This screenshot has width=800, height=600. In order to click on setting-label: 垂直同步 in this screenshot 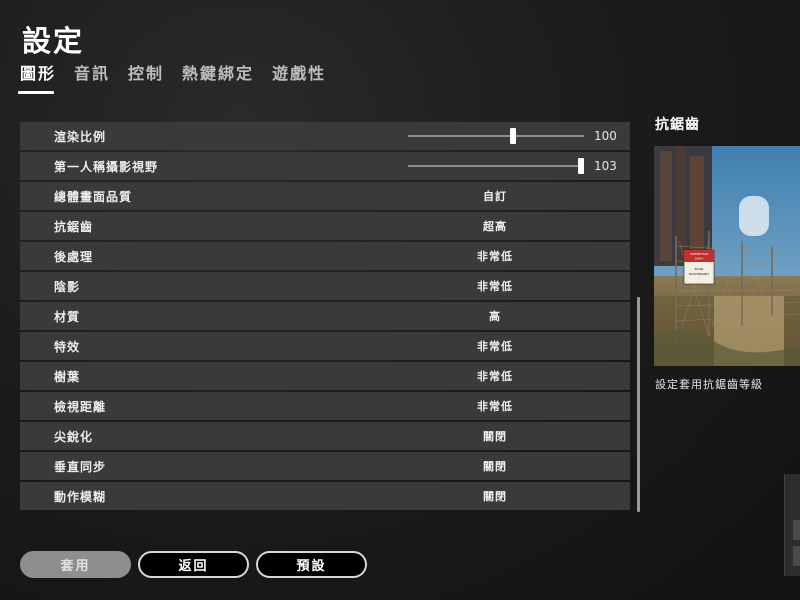, I will do `click(80, 466)`.